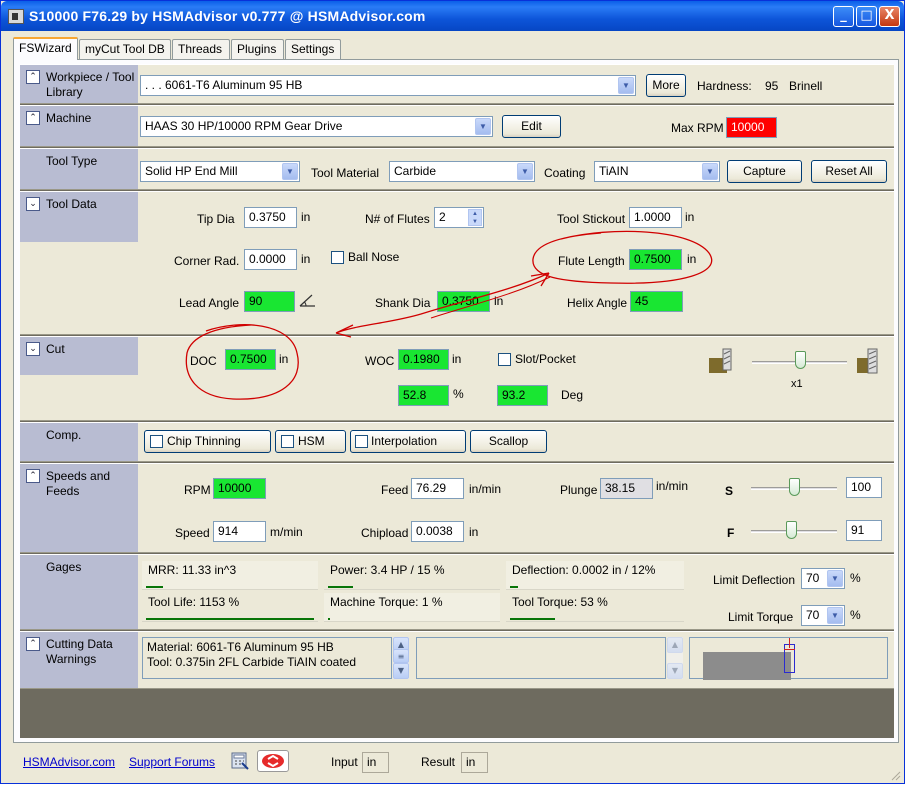  Describe the element at coordinates (508, 441) in the screenshot. I see `scallop-button: Scallop` at that location.